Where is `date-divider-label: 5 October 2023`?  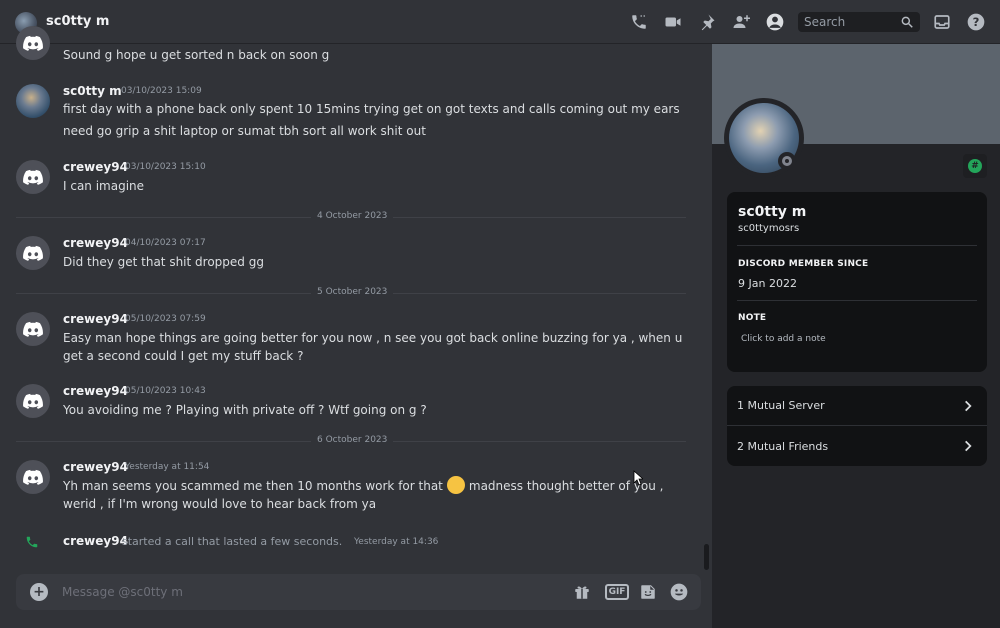
date-divider-label: 5 October 2023 is located at coordinates (352, 292).